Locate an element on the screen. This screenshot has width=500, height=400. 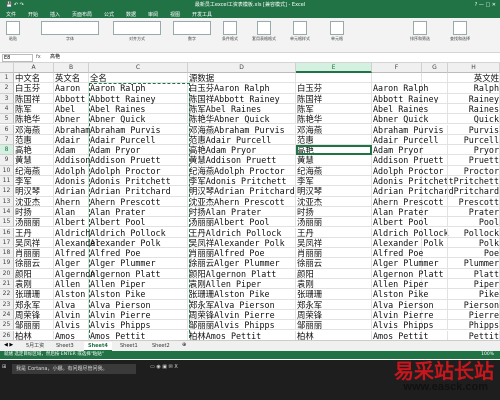
cell-g18 is located at coordinates (435, 253).